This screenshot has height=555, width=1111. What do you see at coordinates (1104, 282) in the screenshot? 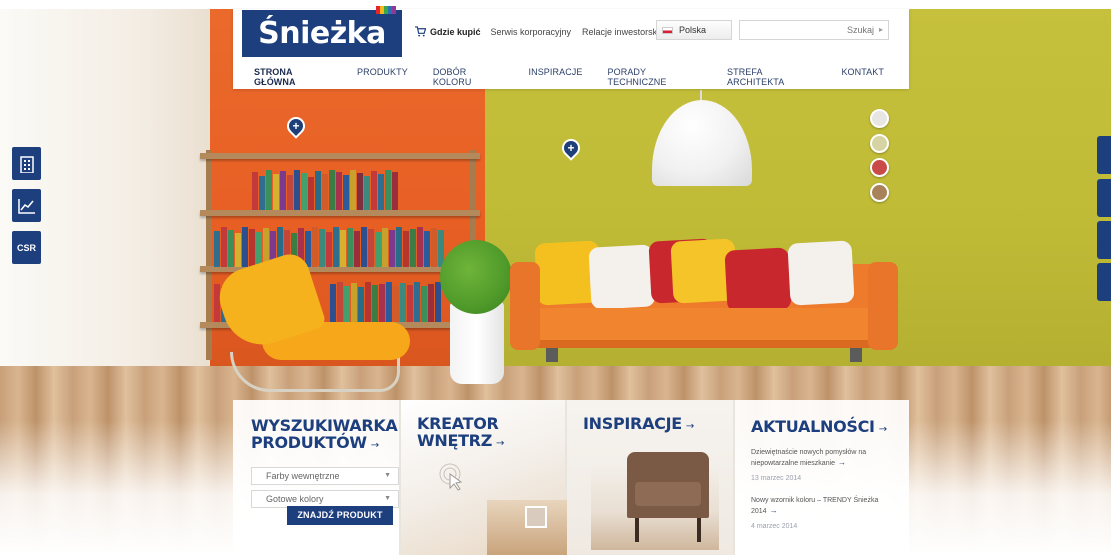
I see `catalog-icon` at bounding box center [1104, 282].